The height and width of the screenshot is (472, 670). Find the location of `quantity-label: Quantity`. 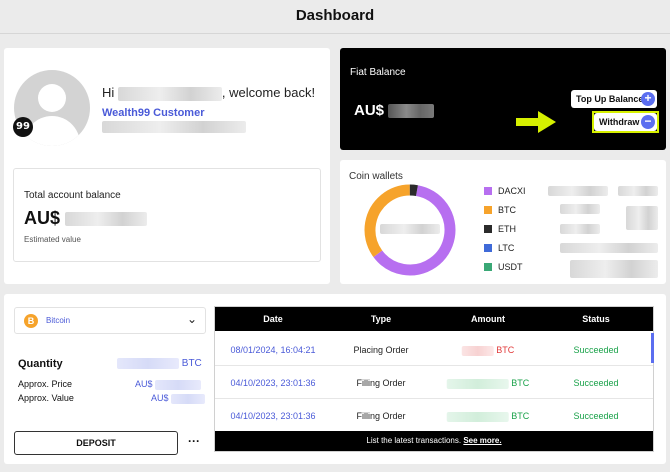

quantity-label: Quantity is located at coordinates (40, 364).